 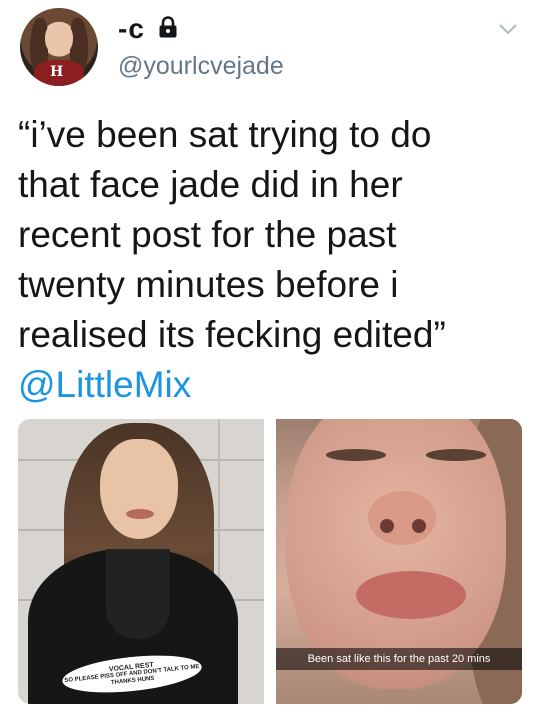 What do you see at coordinates (168, 27) in the screenshot?
I see `lock-icon` at bounding box center [168, 27].